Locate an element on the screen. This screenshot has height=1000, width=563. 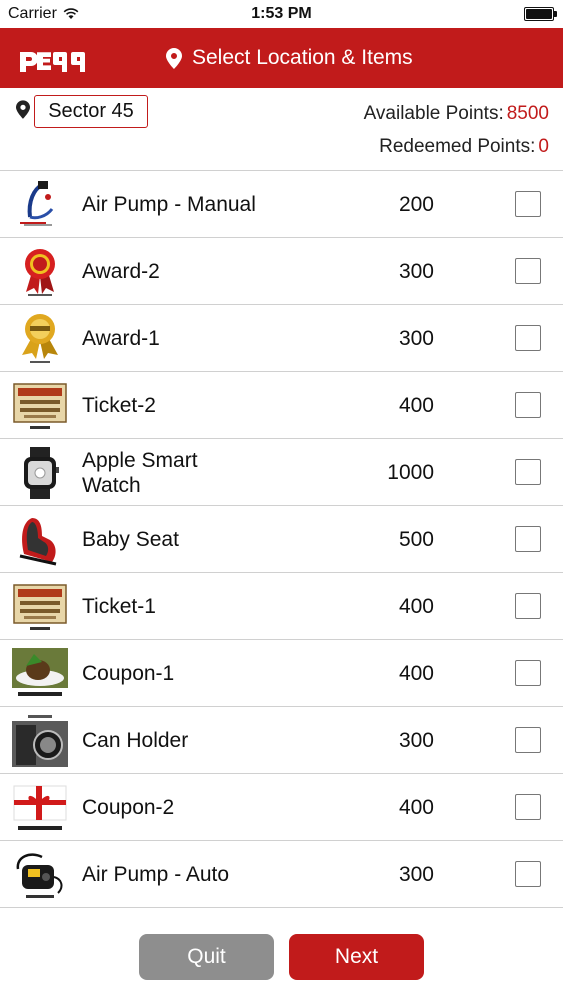
status-bar: Carrier 1:53 PM is located at coordinates (281, 14).